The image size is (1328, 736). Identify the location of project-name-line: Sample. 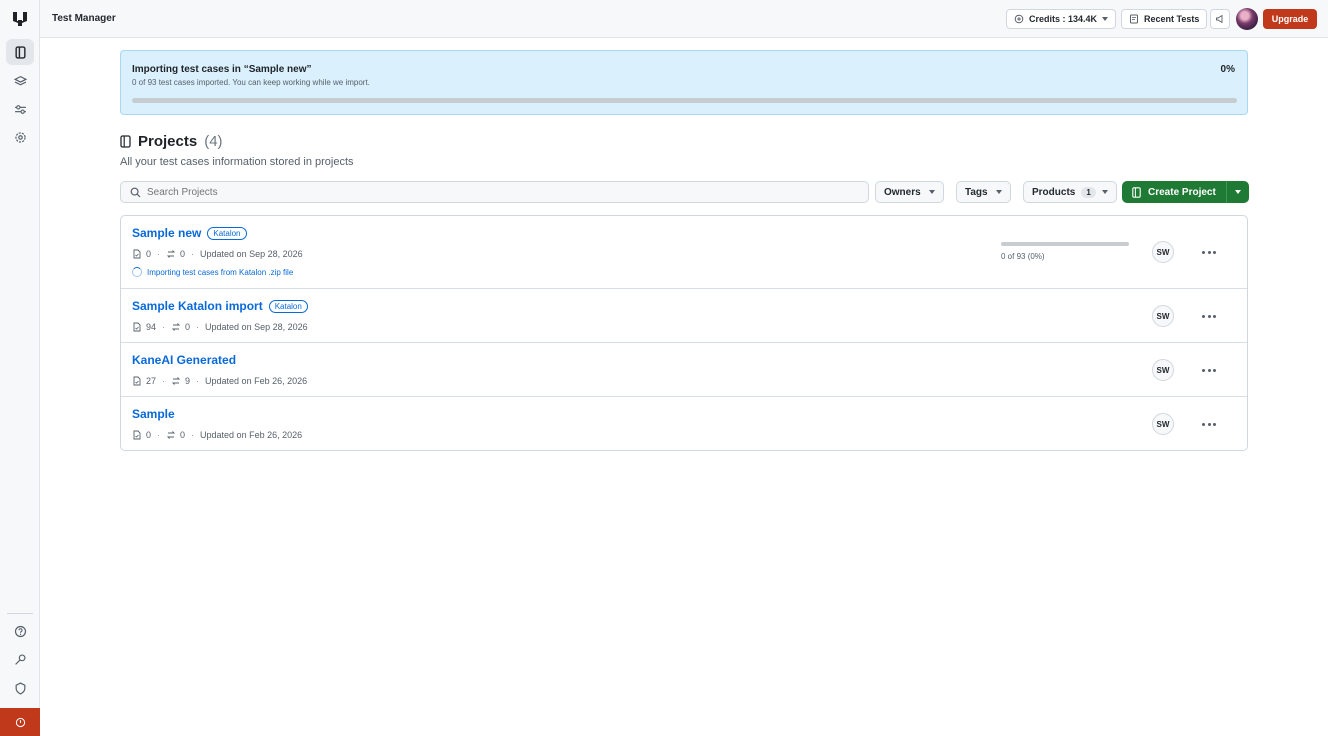
(153, 414).